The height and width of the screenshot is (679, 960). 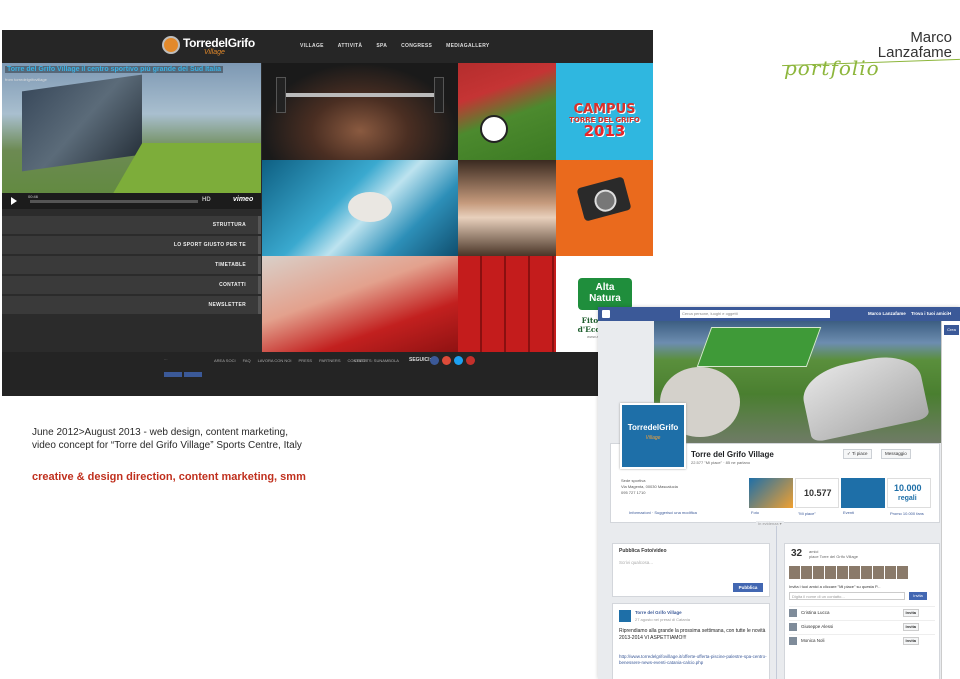 What do you see at coordinates (771, 496) in the screenshot?
I see `fb-thumb-photos: Foto` at bounding box center [771, 496].